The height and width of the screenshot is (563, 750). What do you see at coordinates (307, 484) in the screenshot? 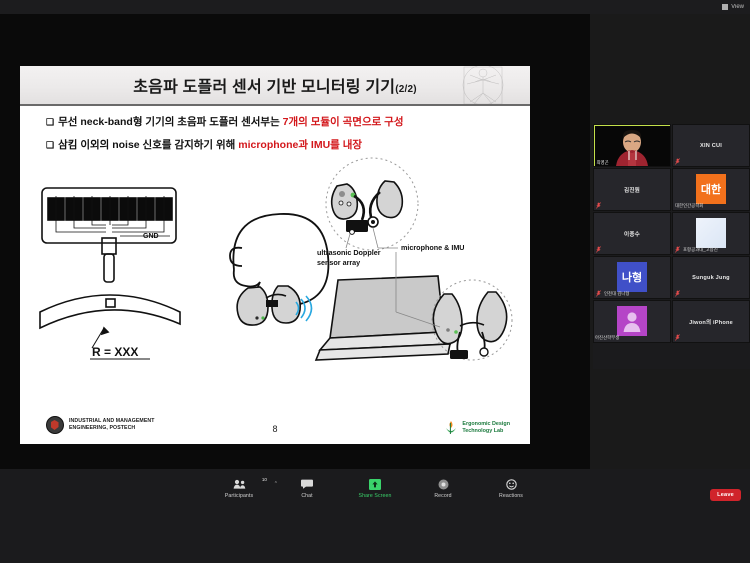
I see `chat-icon` at bounding box center [307, 484].